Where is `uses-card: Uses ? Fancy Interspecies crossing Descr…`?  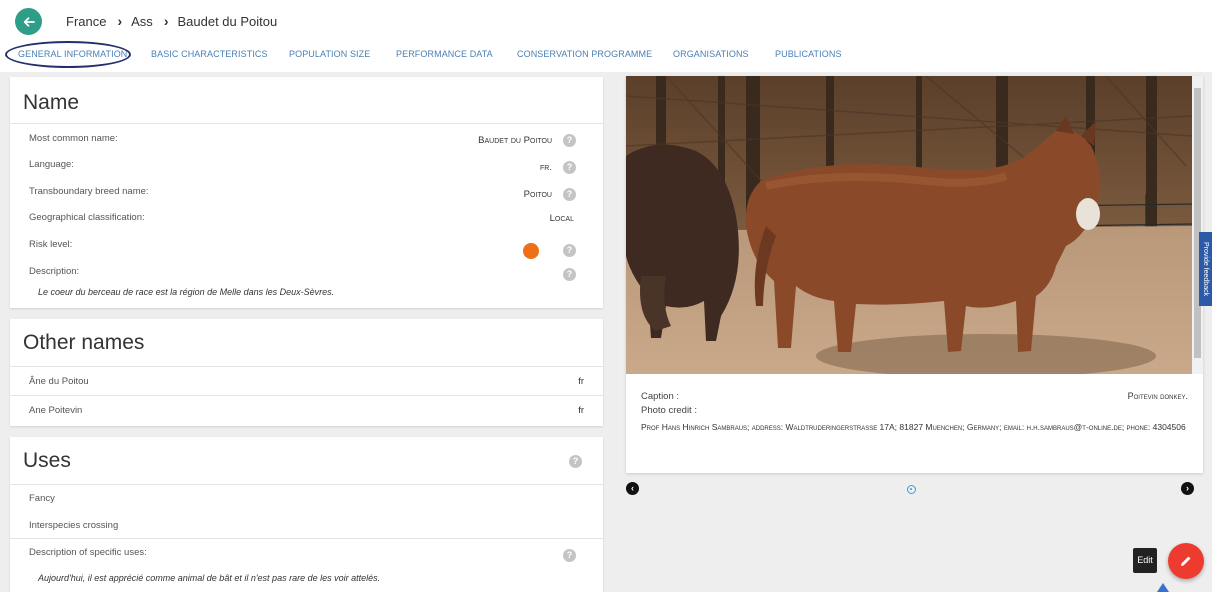
uses-card: Uses ? Fancy Interspecies crossing Descr… is located at coordinates (306, 514).